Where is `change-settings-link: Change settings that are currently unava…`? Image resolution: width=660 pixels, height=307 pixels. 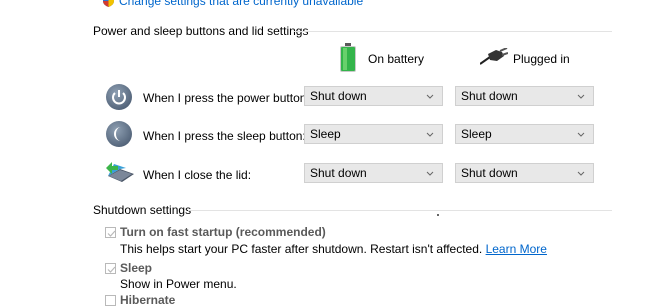
change-settings-link: Change settings that are currently unava… is located at coordinates (241, 4).